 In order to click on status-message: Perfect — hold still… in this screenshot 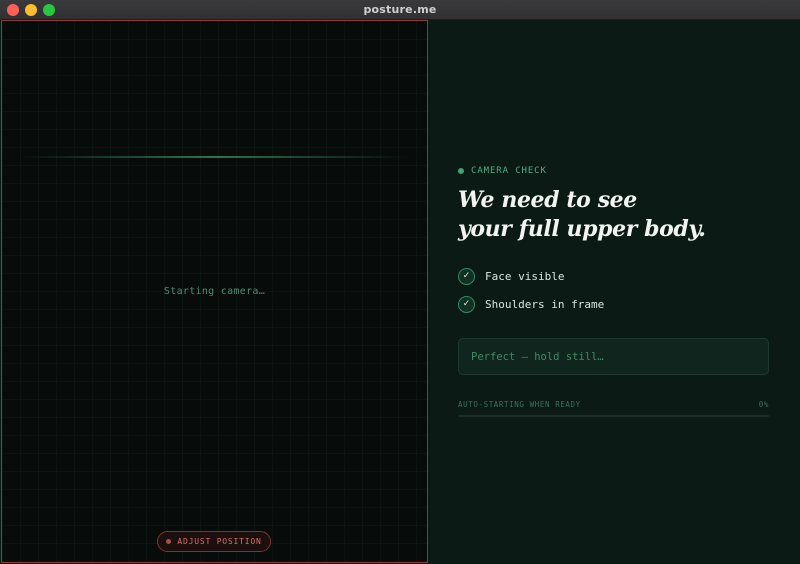, I will do `click(537, 356)`.